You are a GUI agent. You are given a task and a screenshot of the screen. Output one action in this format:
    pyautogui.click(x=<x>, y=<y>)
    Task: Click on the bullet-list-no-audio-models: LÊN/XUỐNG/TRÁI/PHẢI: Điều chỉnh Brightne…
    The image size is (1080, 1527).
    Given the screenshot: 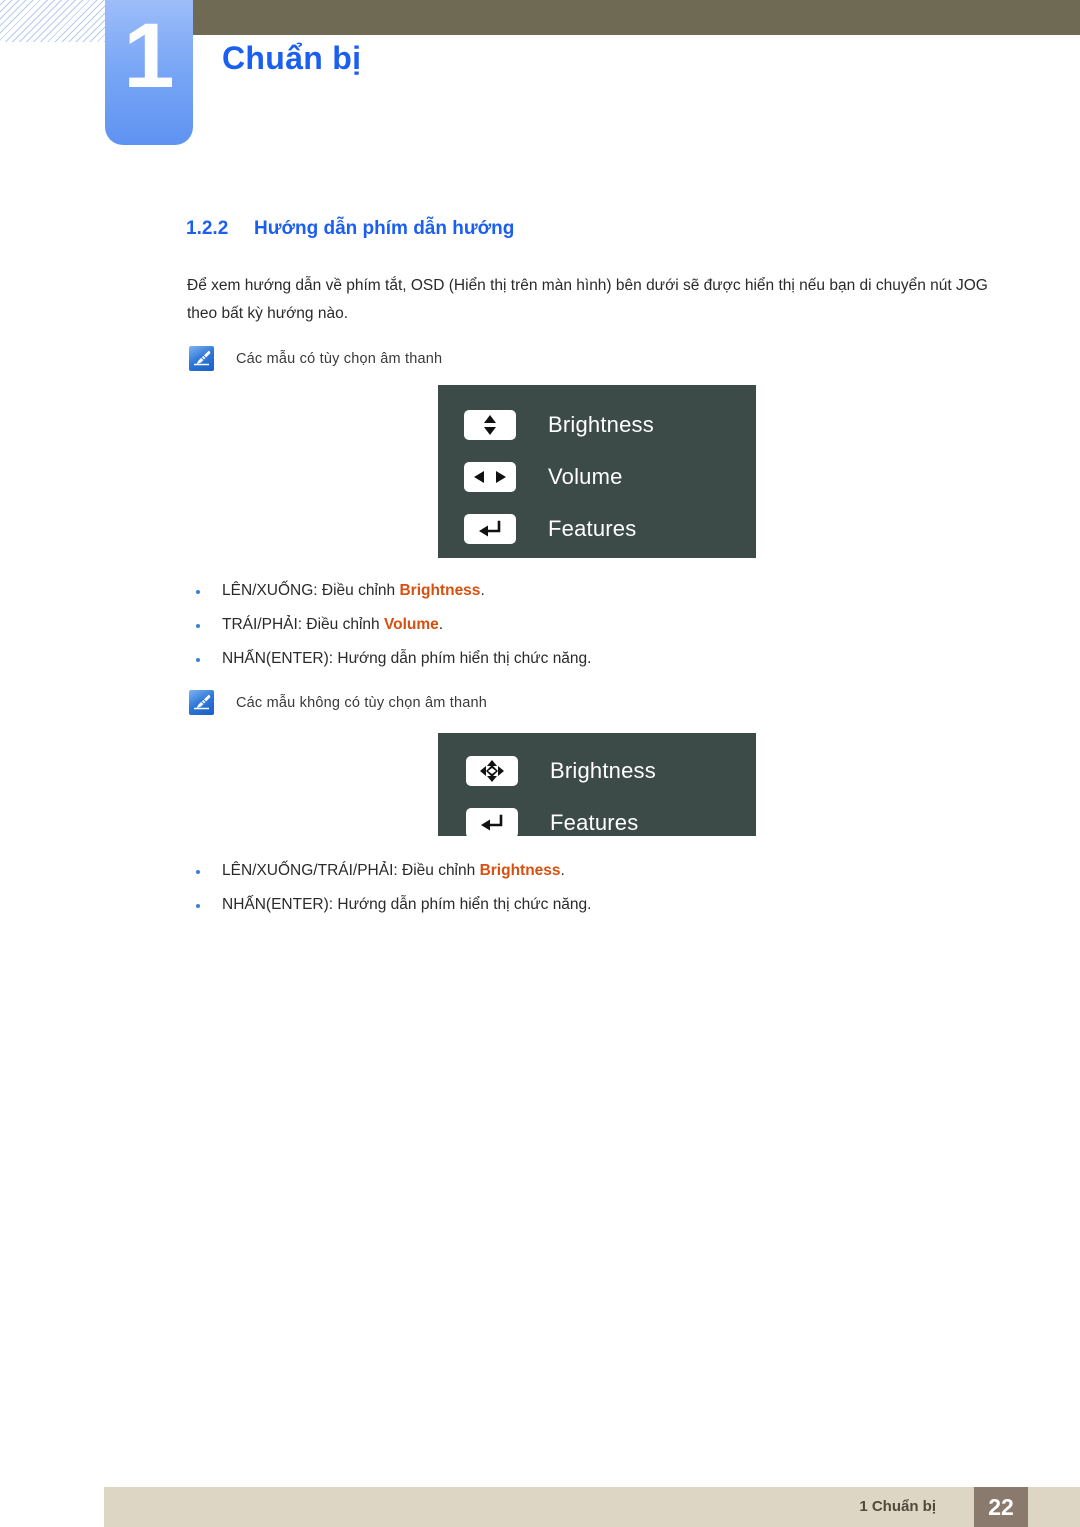 What is the action you would take?
    pyautogui.click(x=390, y=888)
    